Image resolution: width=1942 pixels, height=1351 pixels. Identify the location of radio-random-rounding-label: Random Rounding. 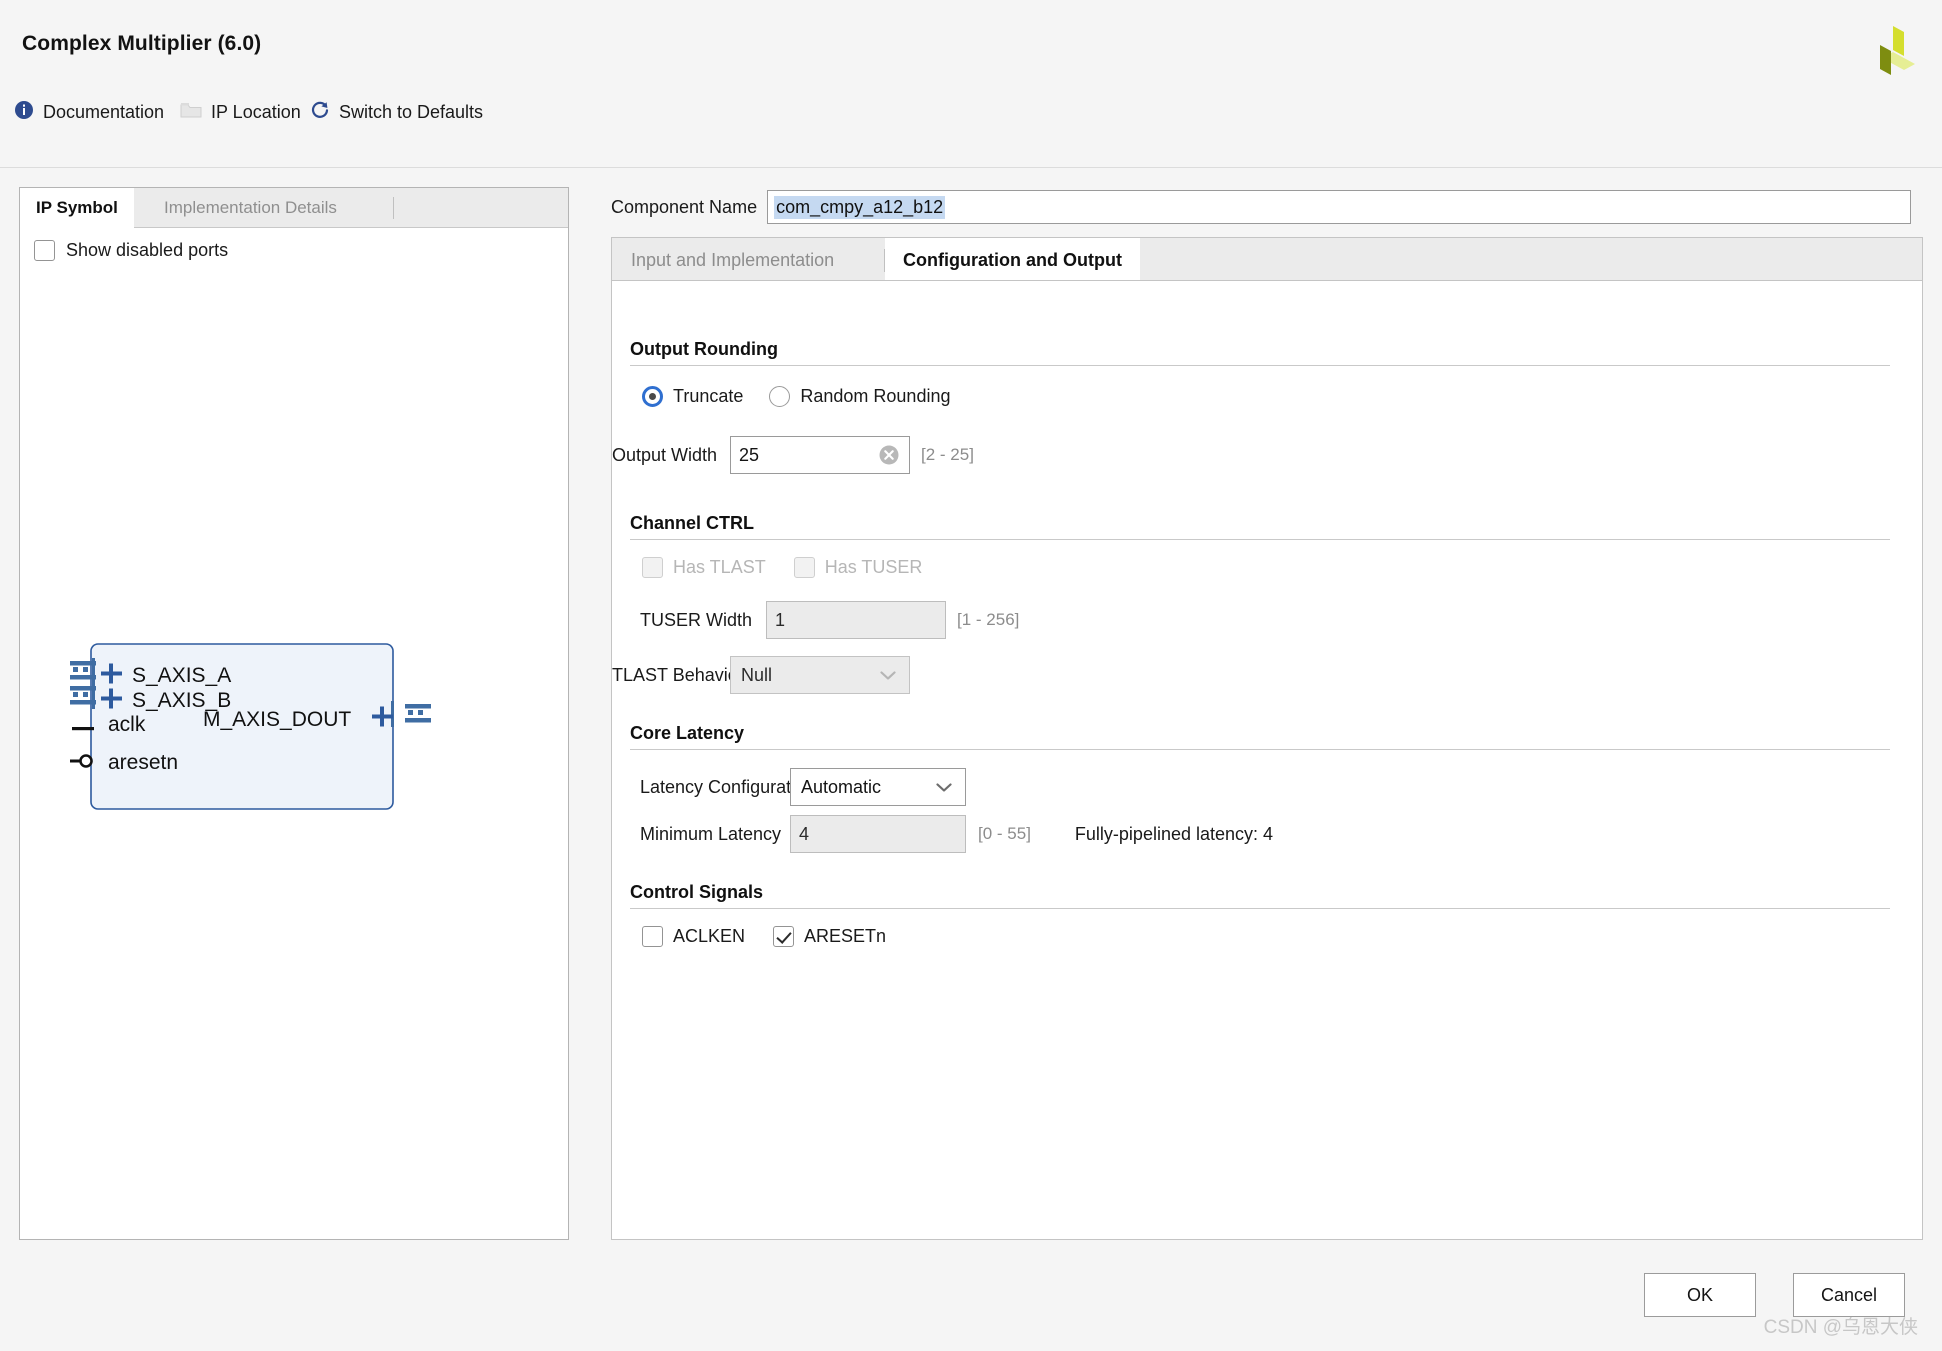
(875, 396).